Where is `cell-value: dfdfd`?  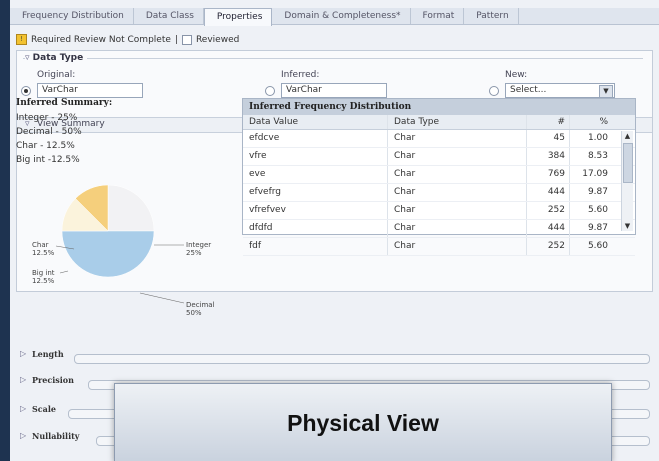
cell-value: dfdfd is located at coordinates (315, 228).